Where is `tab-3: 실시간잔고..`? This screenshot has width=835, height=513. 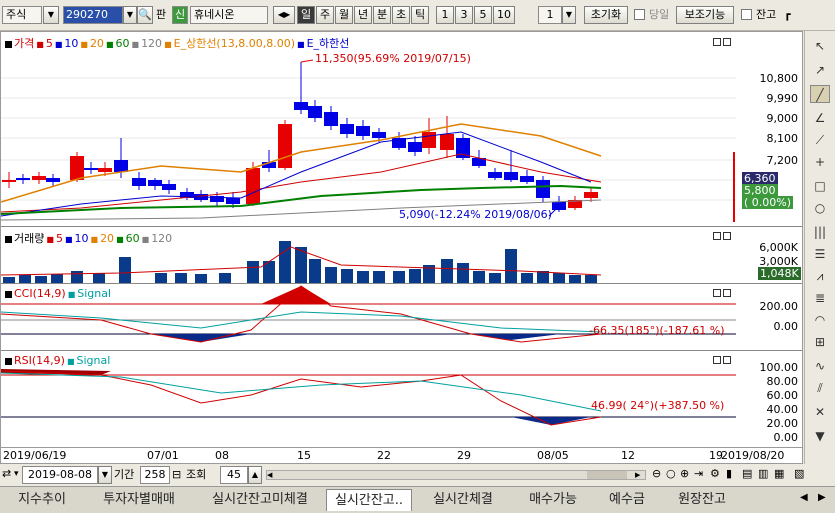
tab-3: 실시간잔고.. is located at coordinates (369, 500).